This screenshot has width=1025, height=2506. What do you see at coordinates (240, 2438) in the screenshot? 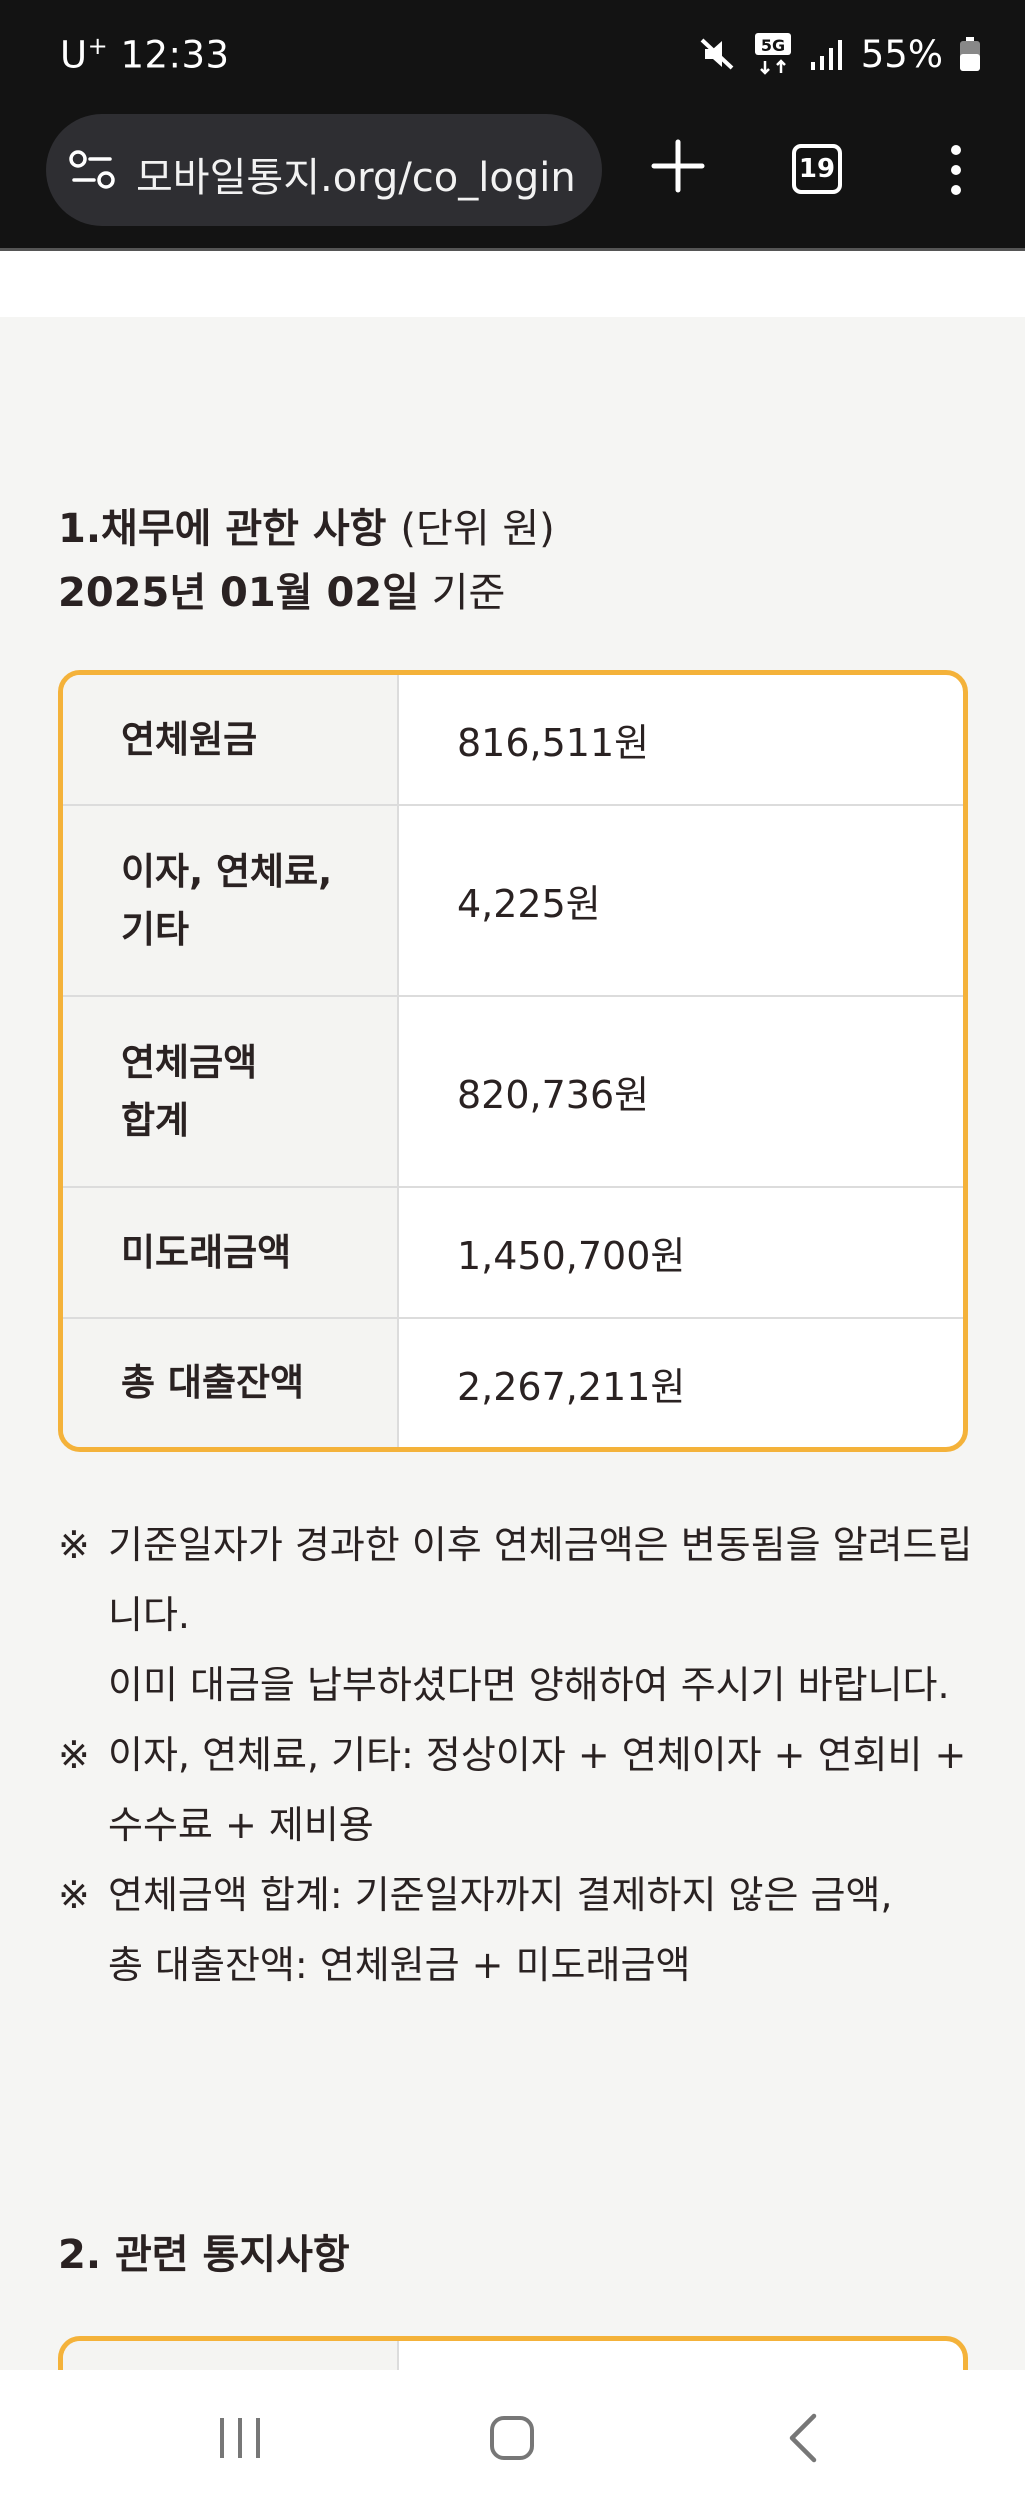
I see `recent-apps-icon` at bounding box center [240, 2438].